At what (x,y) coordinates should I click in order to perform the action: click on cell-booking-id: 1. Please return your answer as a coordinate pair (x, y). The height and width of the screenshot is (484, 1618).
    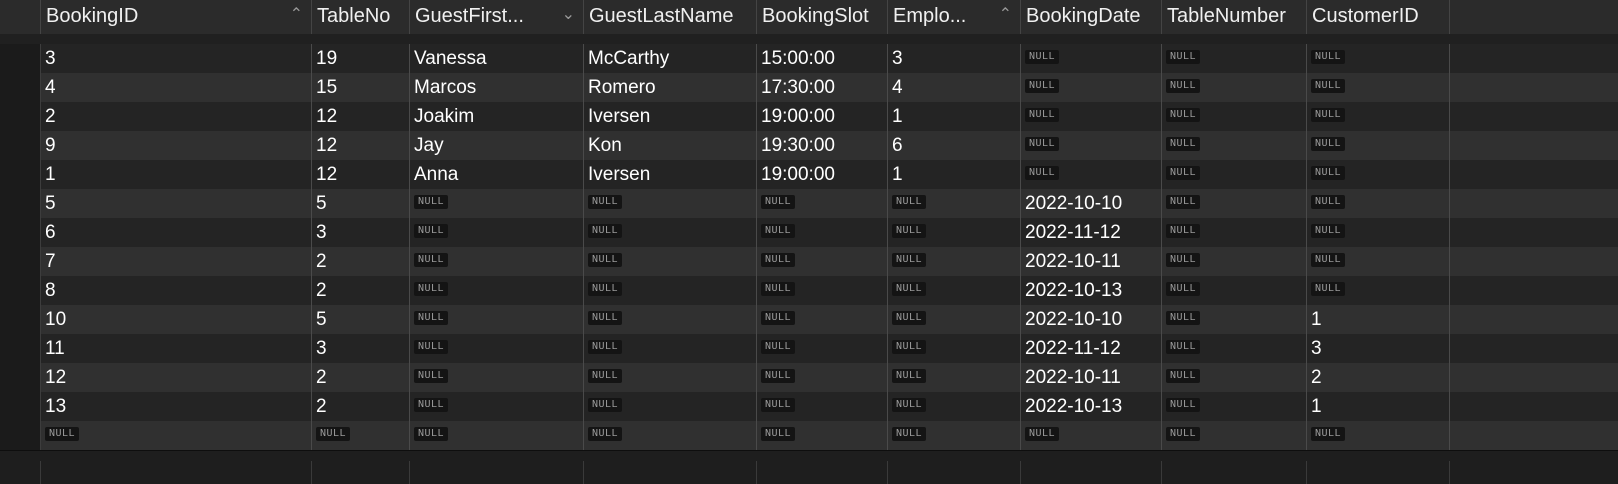
    Looking at the image, I should click on (176, 174).